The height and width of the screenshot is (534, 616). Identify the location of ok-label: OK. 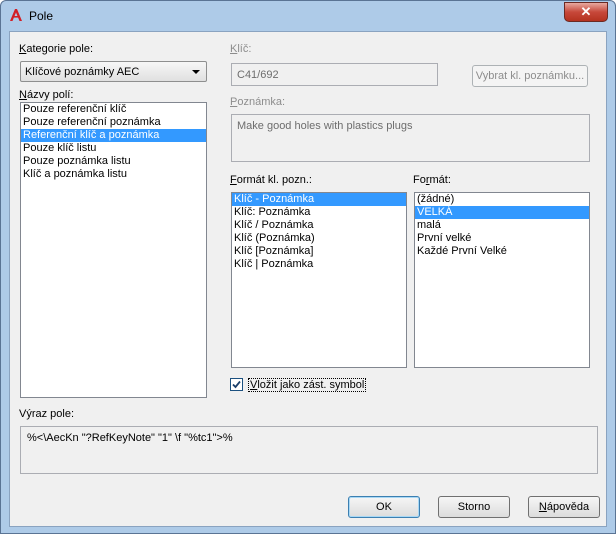
(384, 507).